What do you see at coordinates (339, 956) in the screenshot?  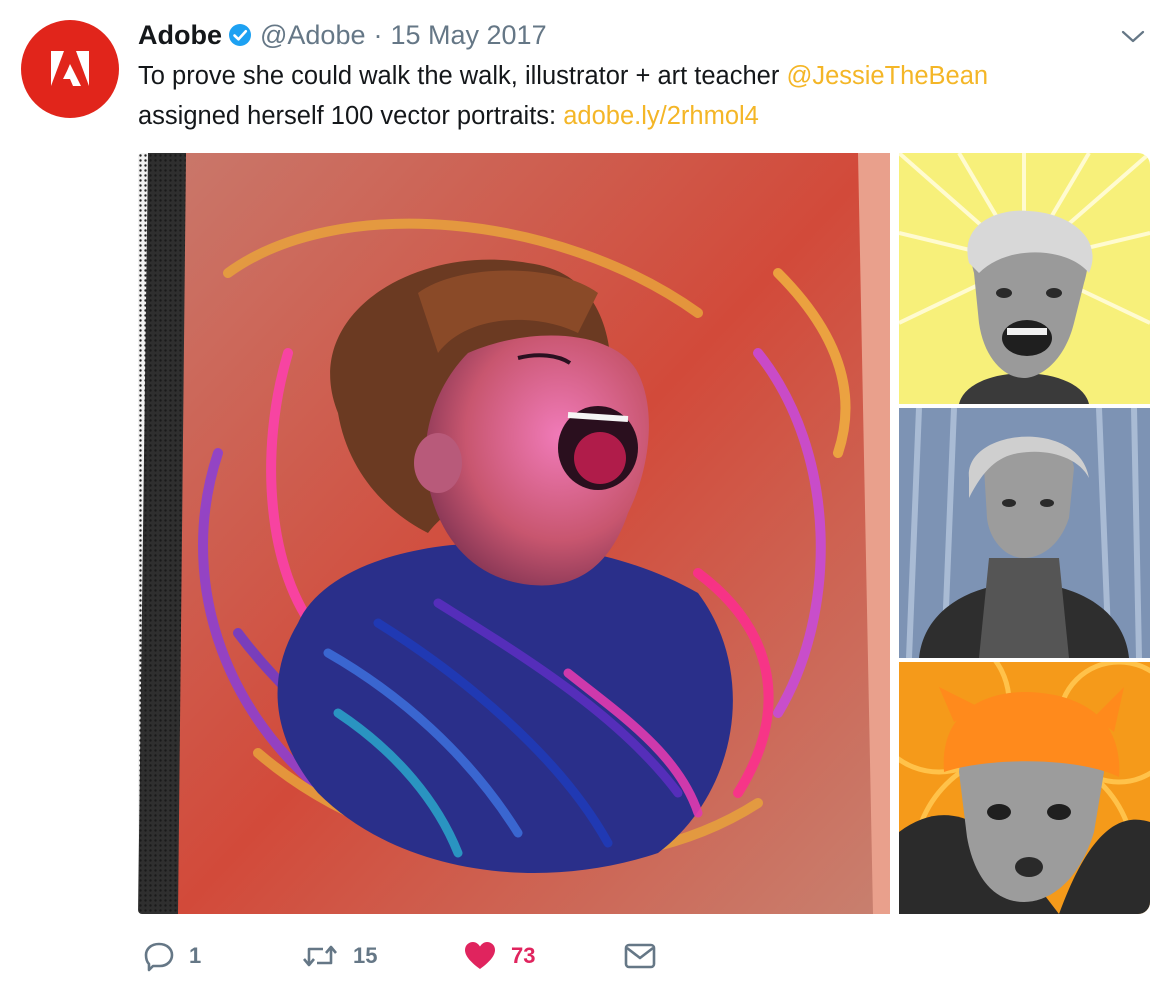 I see `retweet-button: 15` at bounding box center [339, 956].